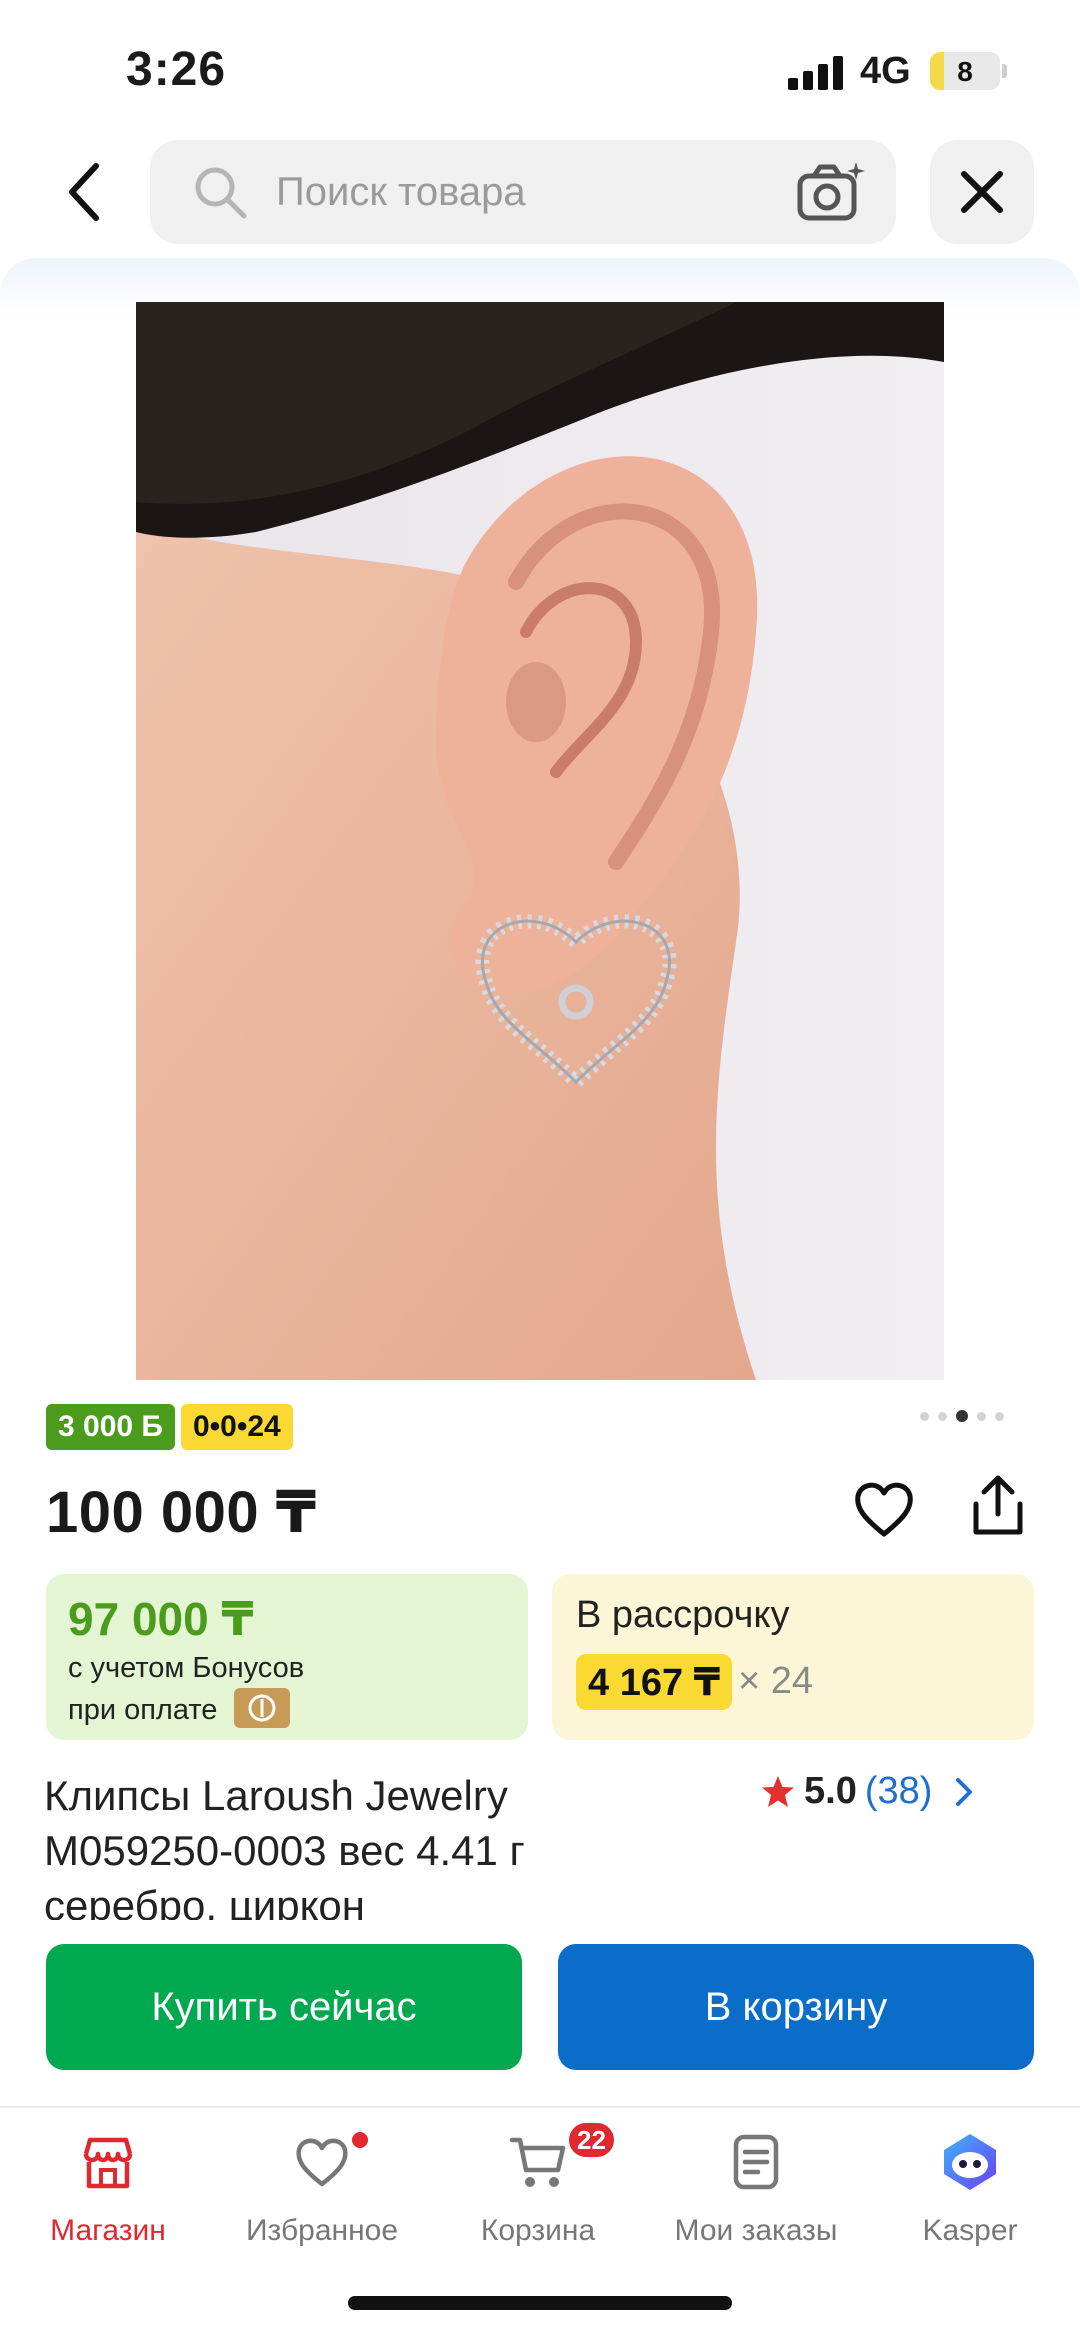  What do you see at coordinates (181, 1512) in the screenshot?
I see `product-price: 100 000 ₸` at bounding box center [181, 1512].